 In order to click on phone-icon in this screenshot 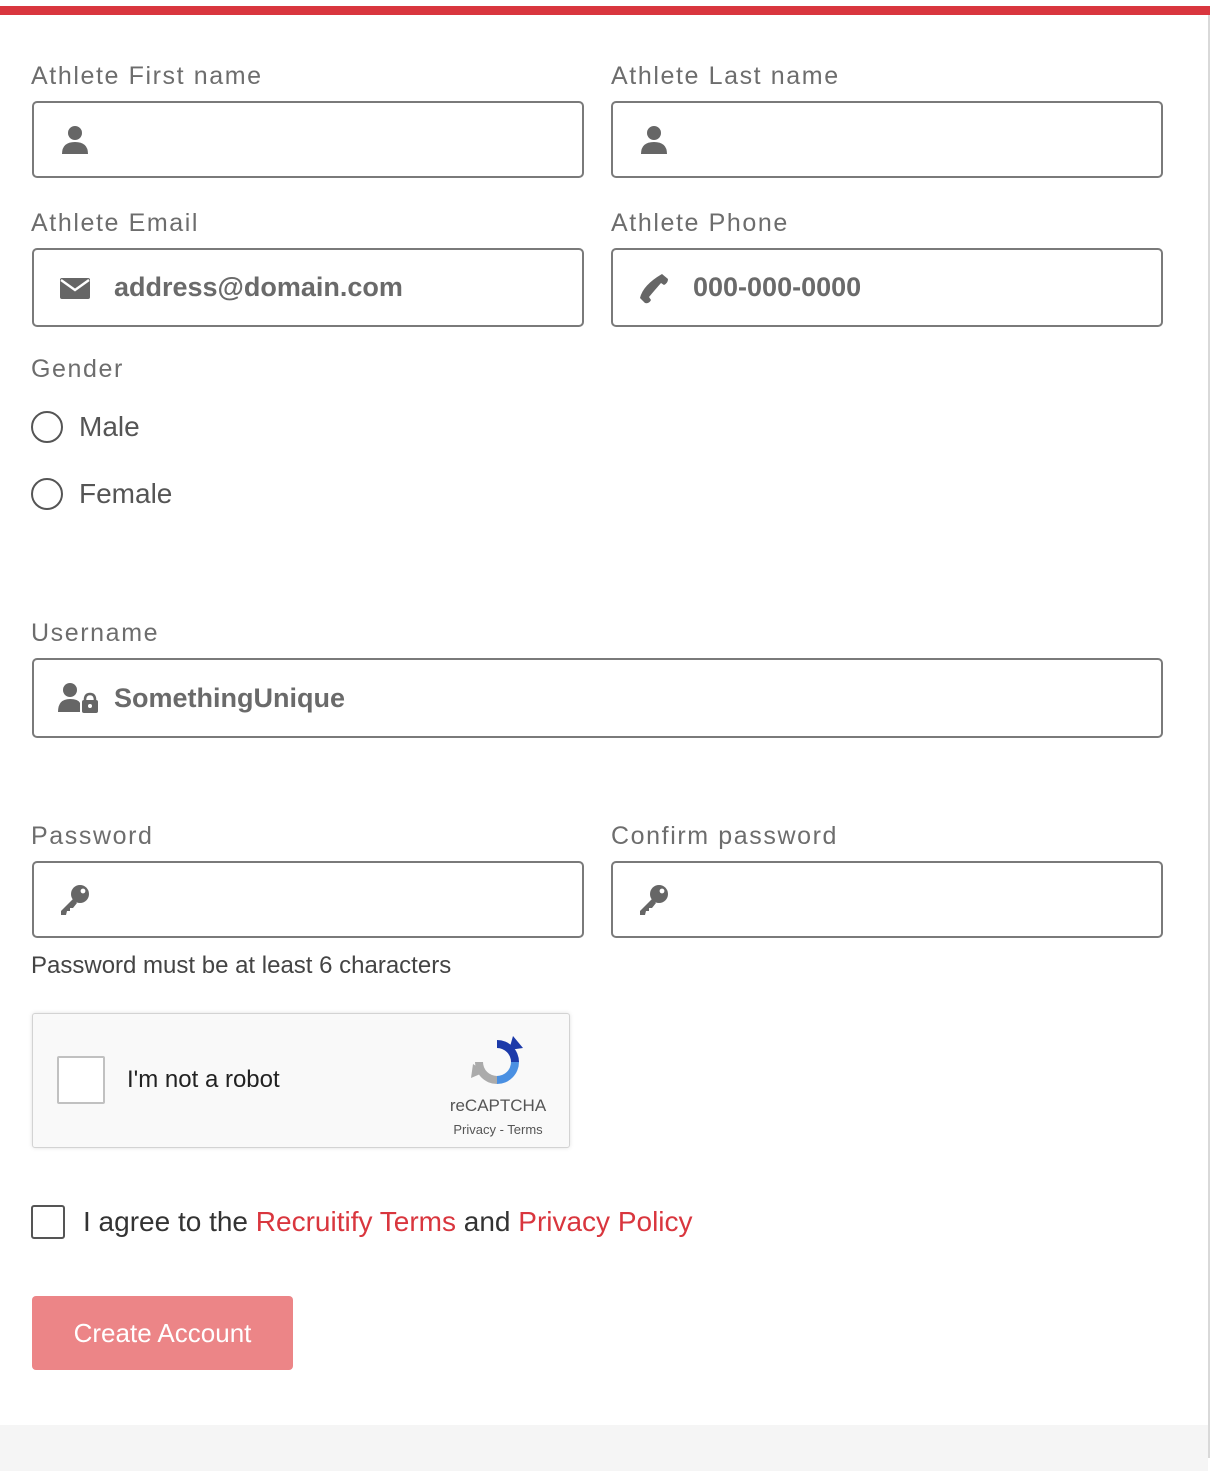, I will do `click(654, 288)`.